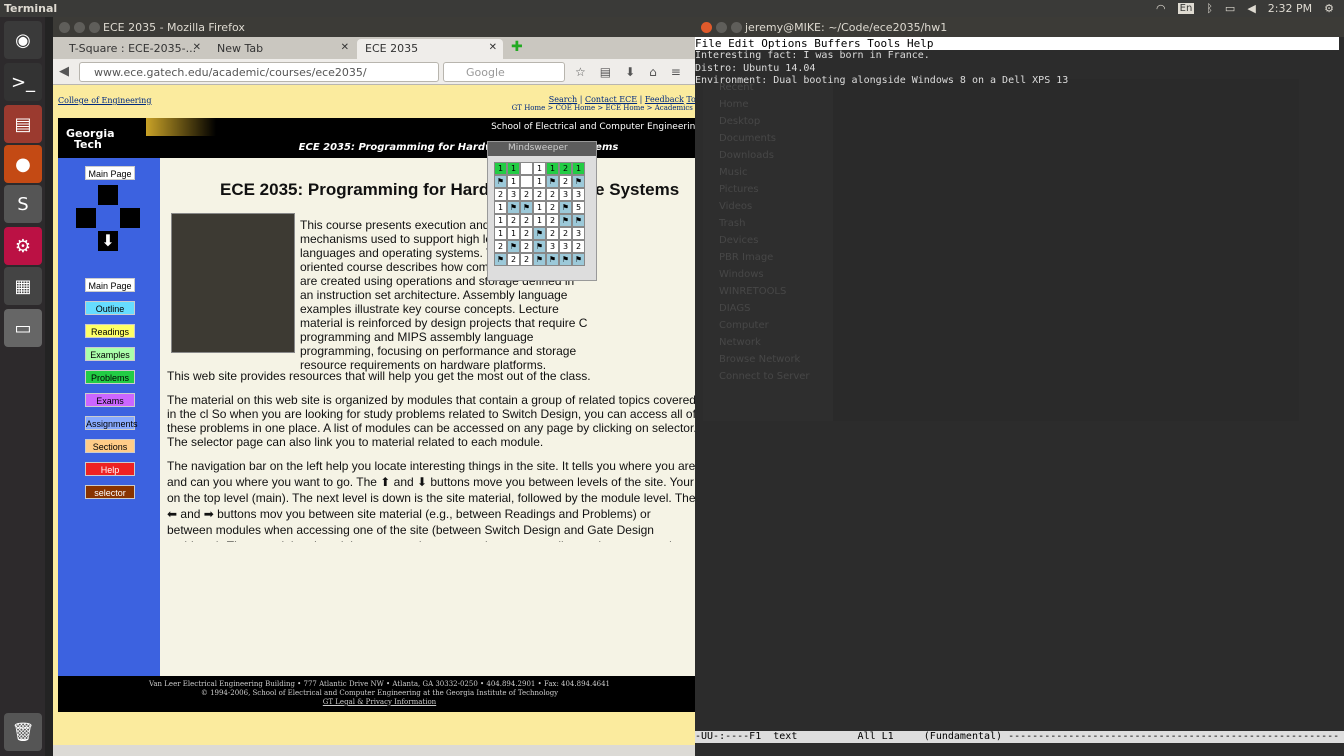 This screenshot has width=1344, height=756. I want to click on workspace-icon: ▦, so click(23, 286).